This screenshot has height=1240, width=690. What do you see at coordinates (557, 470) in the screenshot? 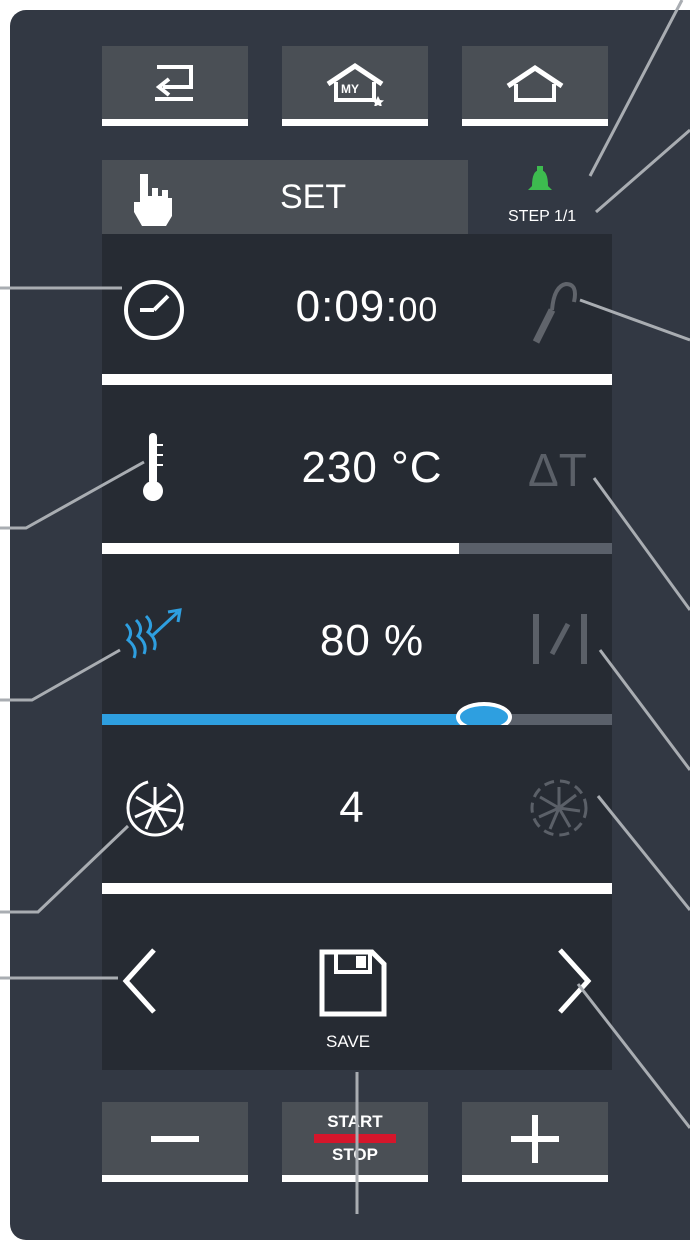
I see `delta-t-icon: ΔT` at bounding box center [557, 470].